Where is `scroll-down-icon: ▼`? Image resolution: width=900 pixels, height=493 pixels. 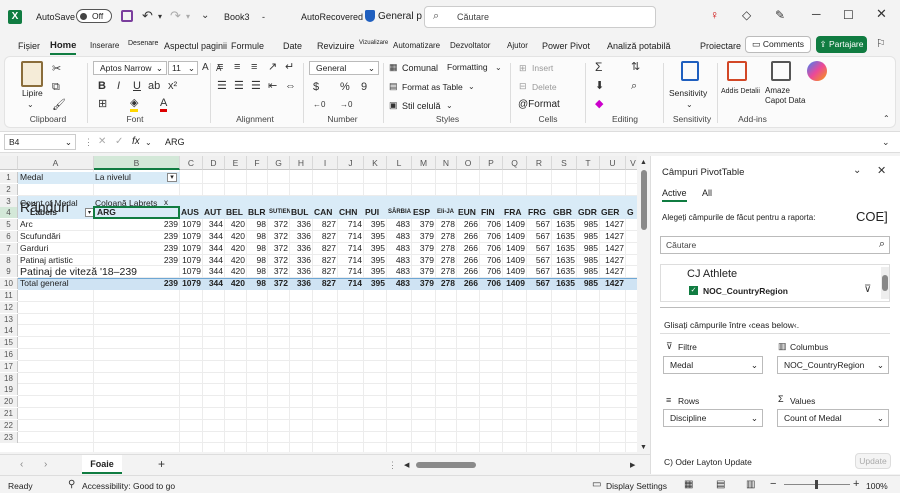 scroll-down-icon: ▼ is located at coordinates (643, 448).